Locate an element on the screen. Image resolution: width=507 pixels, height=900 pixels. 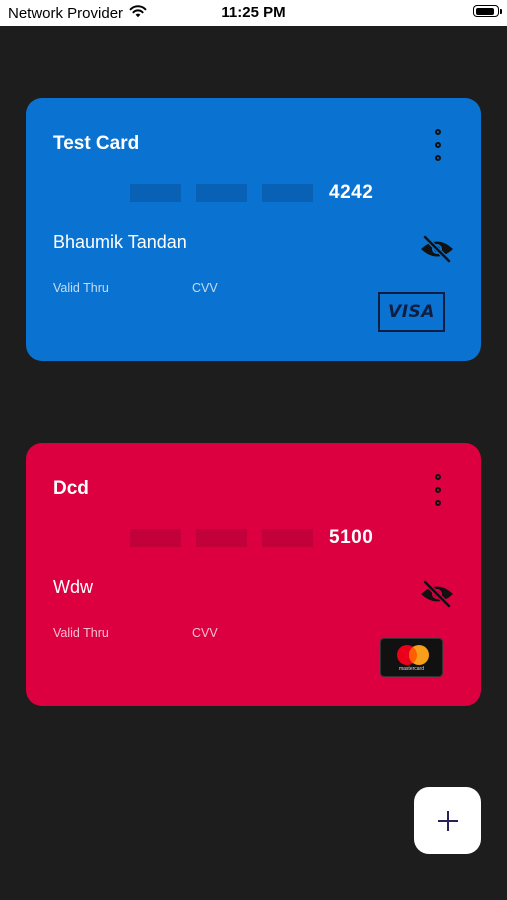
add-card-button is located at coordinates (447, 820).